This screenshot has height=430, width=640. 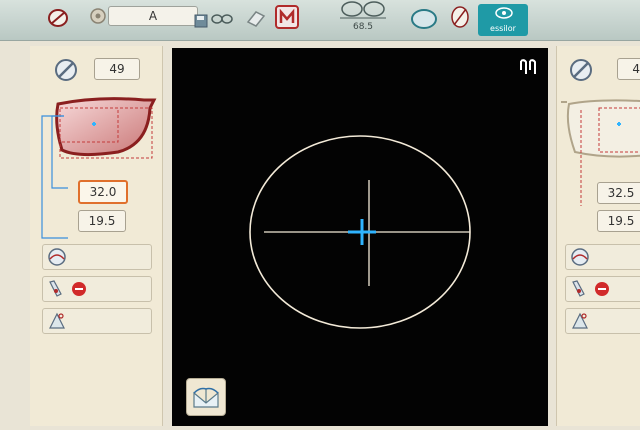 I want to click on lens-shape-icon, so click(x=424, y=19).